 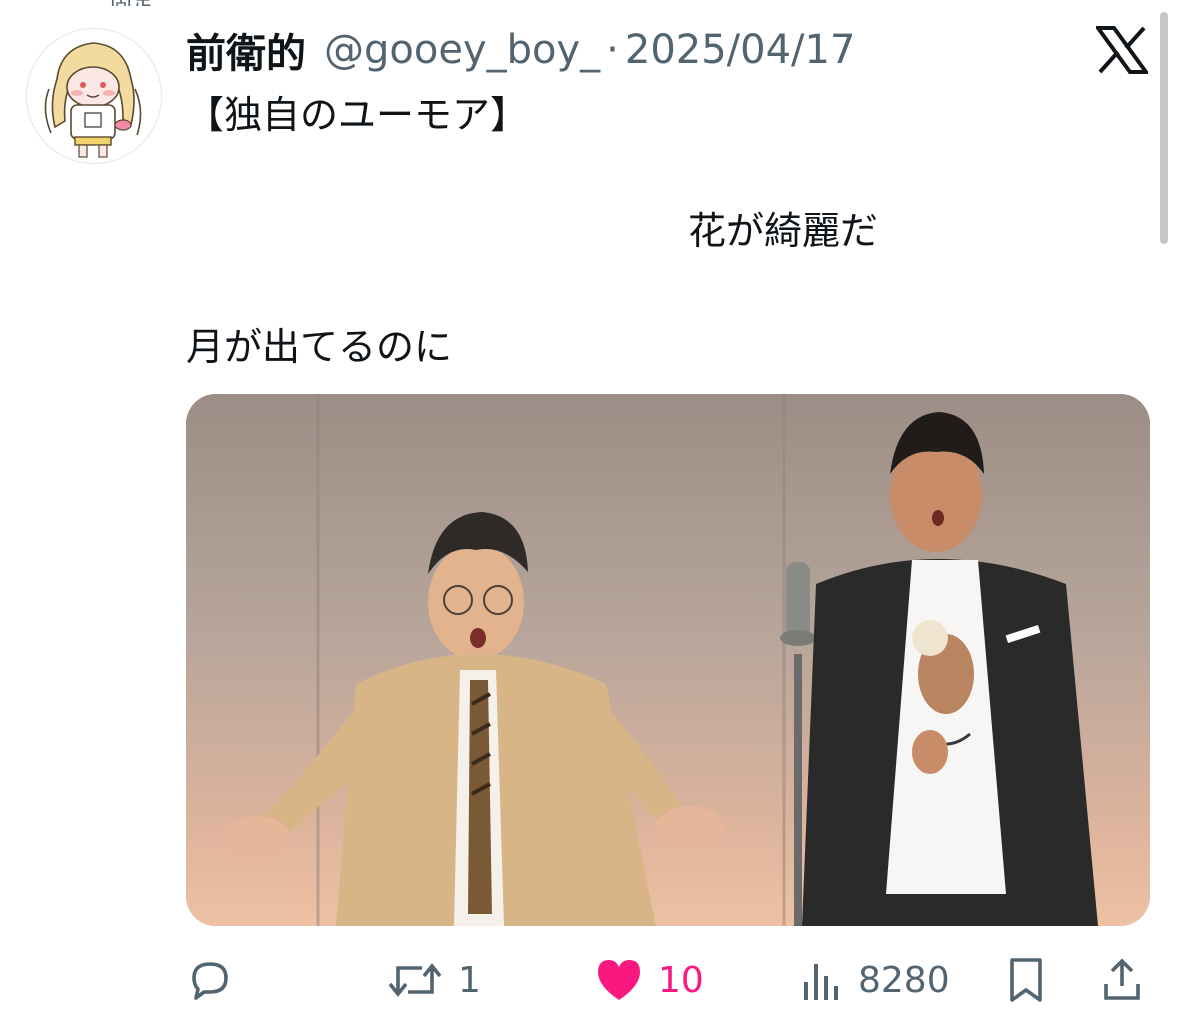 I want to click on tweet-header: 前衛的 @gooey_boy_ · 2025/04/17, so click(x=520, y=50).